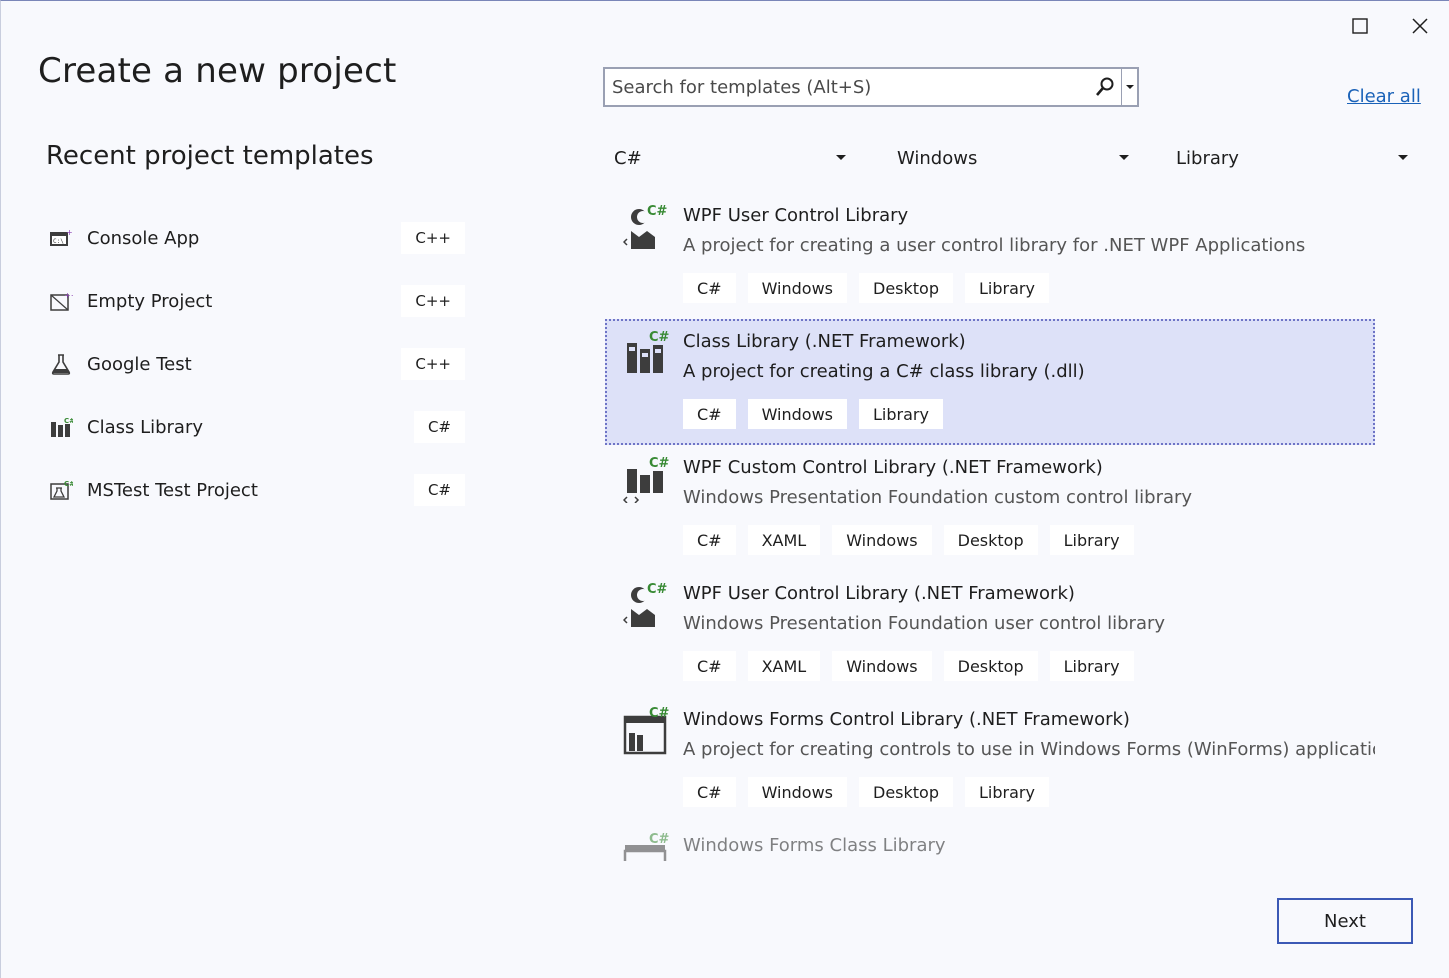 Image resolution: width=1449 pixels, height=978 pixels. I want to click on maximize-button, so click(1360, 26).